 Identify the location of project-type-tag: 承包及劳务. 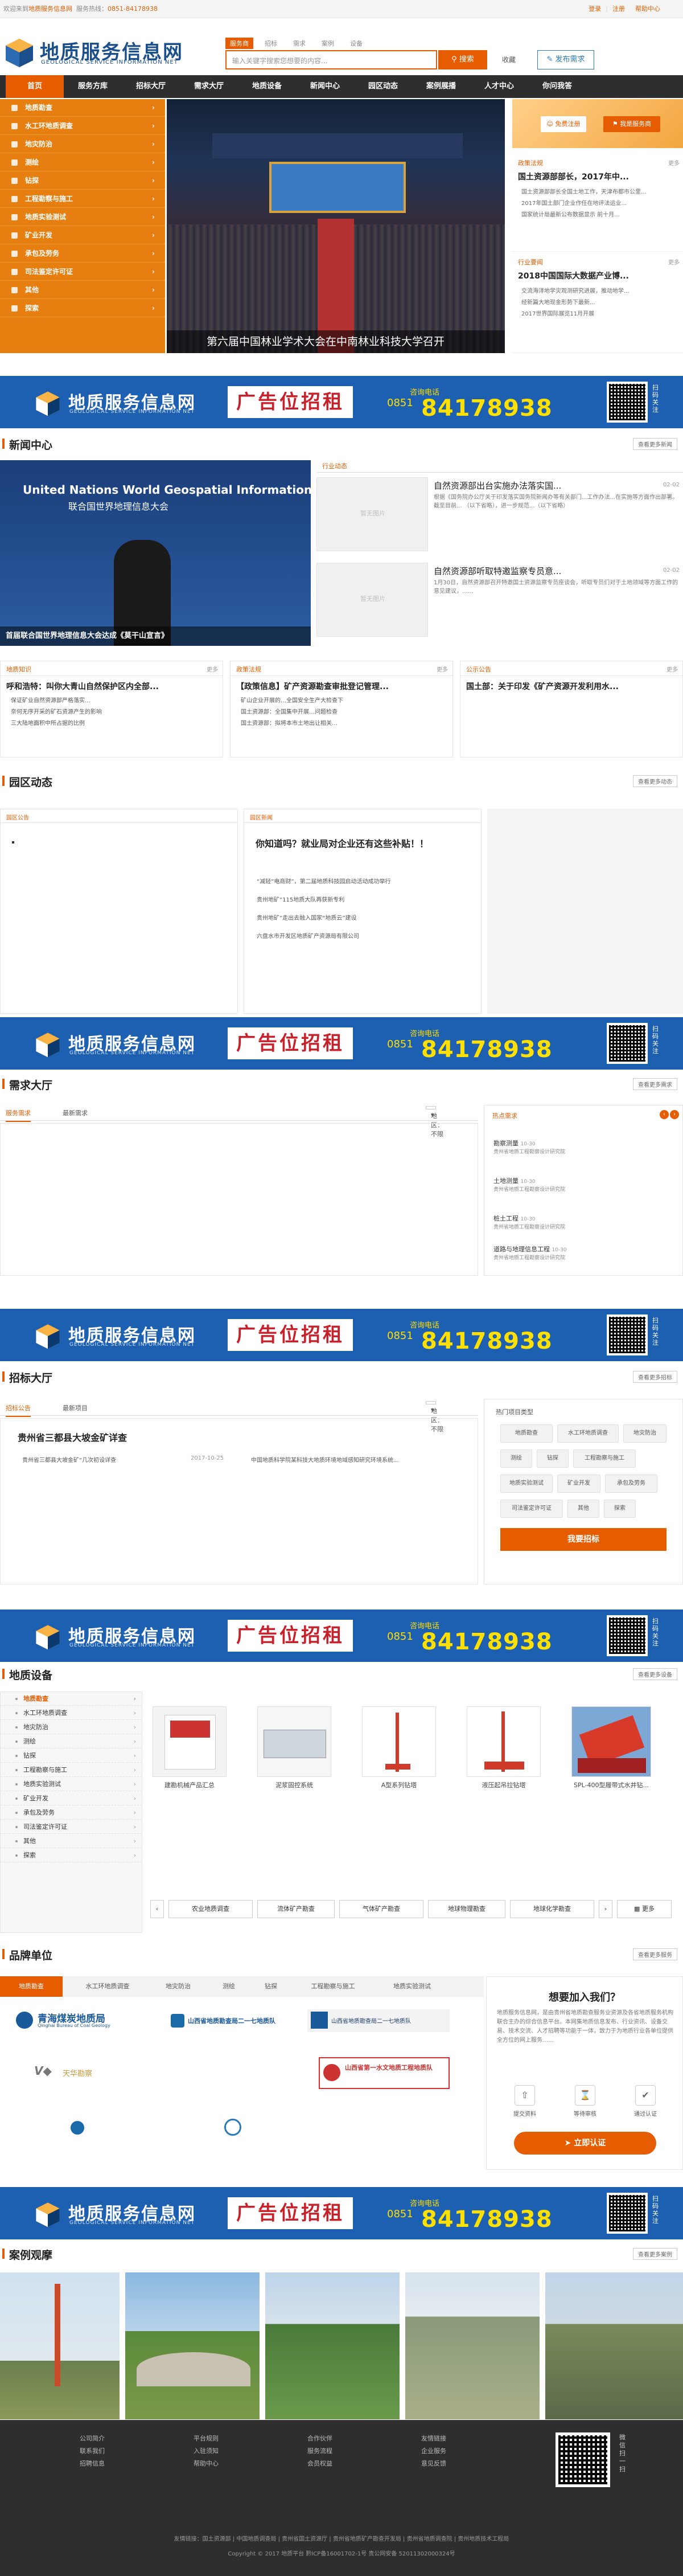
(631, 1484).